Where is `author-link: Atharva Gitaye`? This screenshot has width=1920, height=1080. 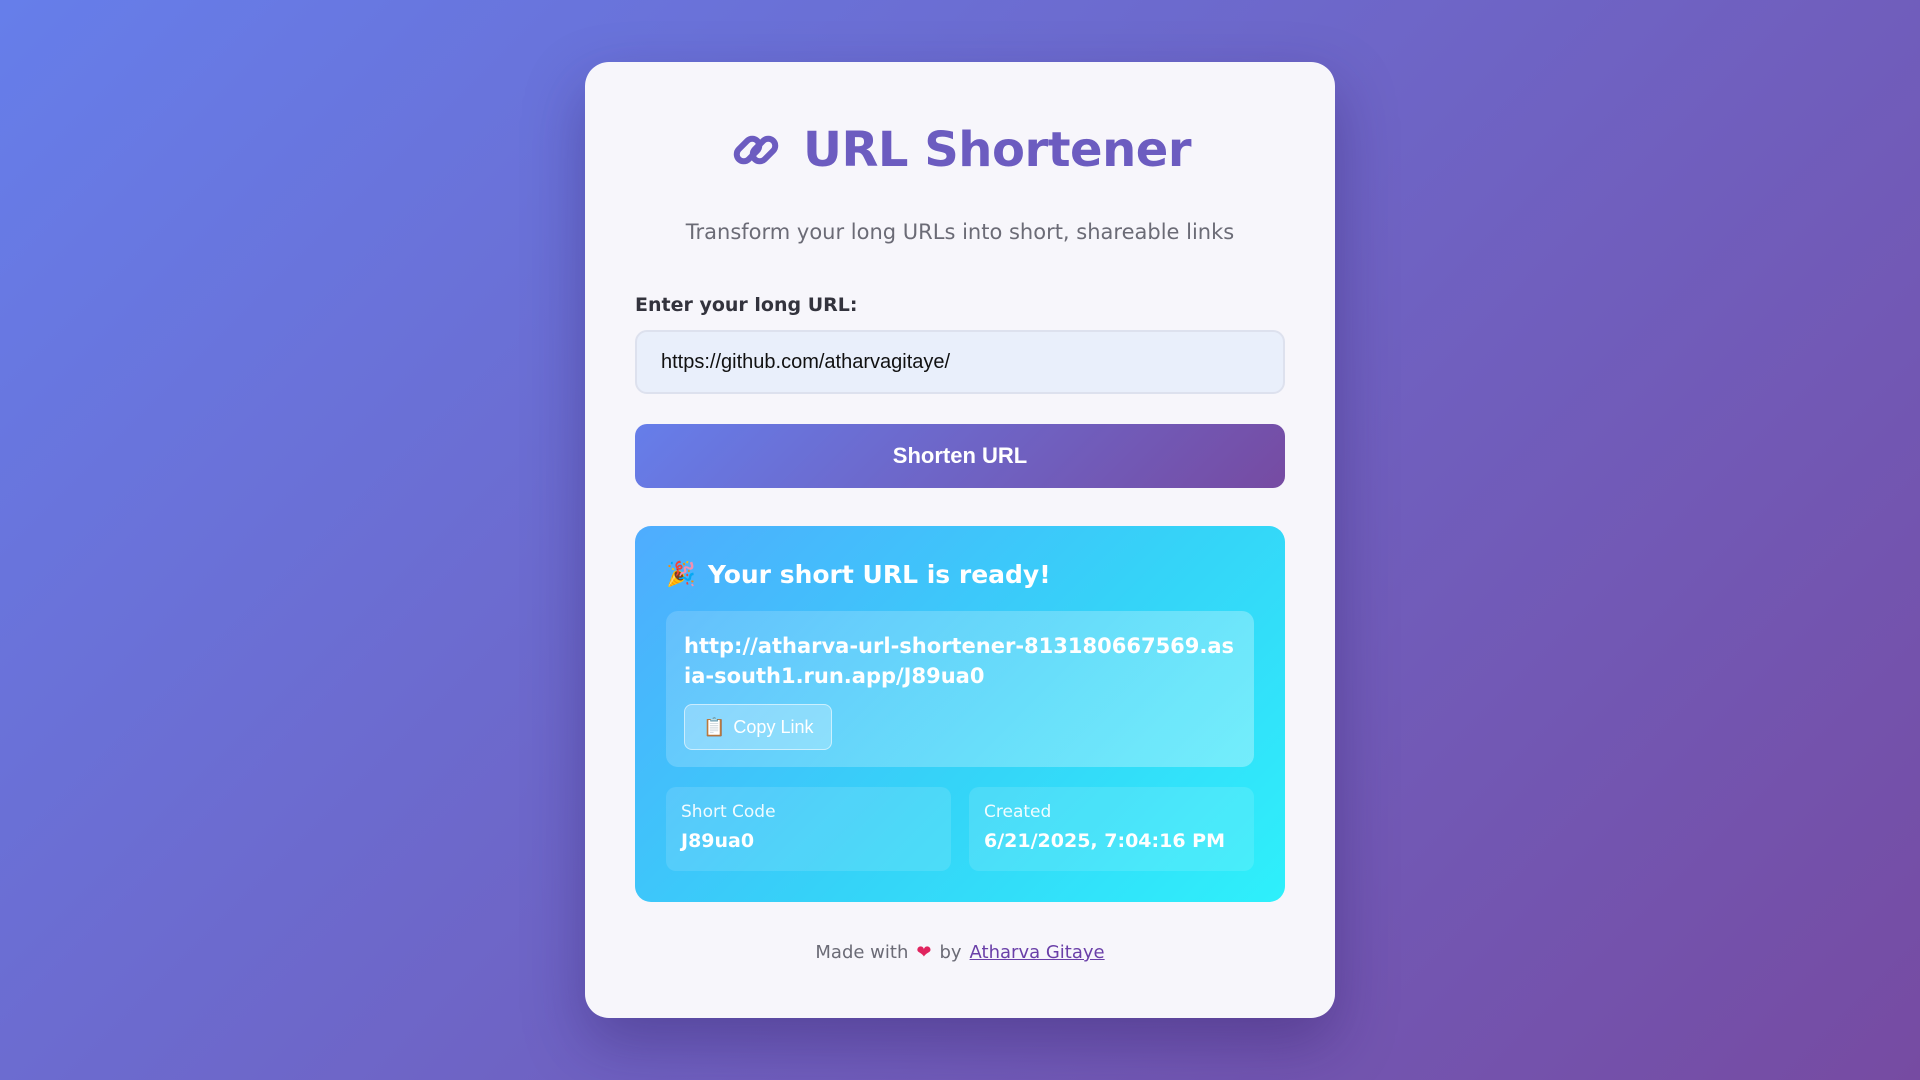 author-link: Atharva Gitaye is located at coordinates (1037, 952).